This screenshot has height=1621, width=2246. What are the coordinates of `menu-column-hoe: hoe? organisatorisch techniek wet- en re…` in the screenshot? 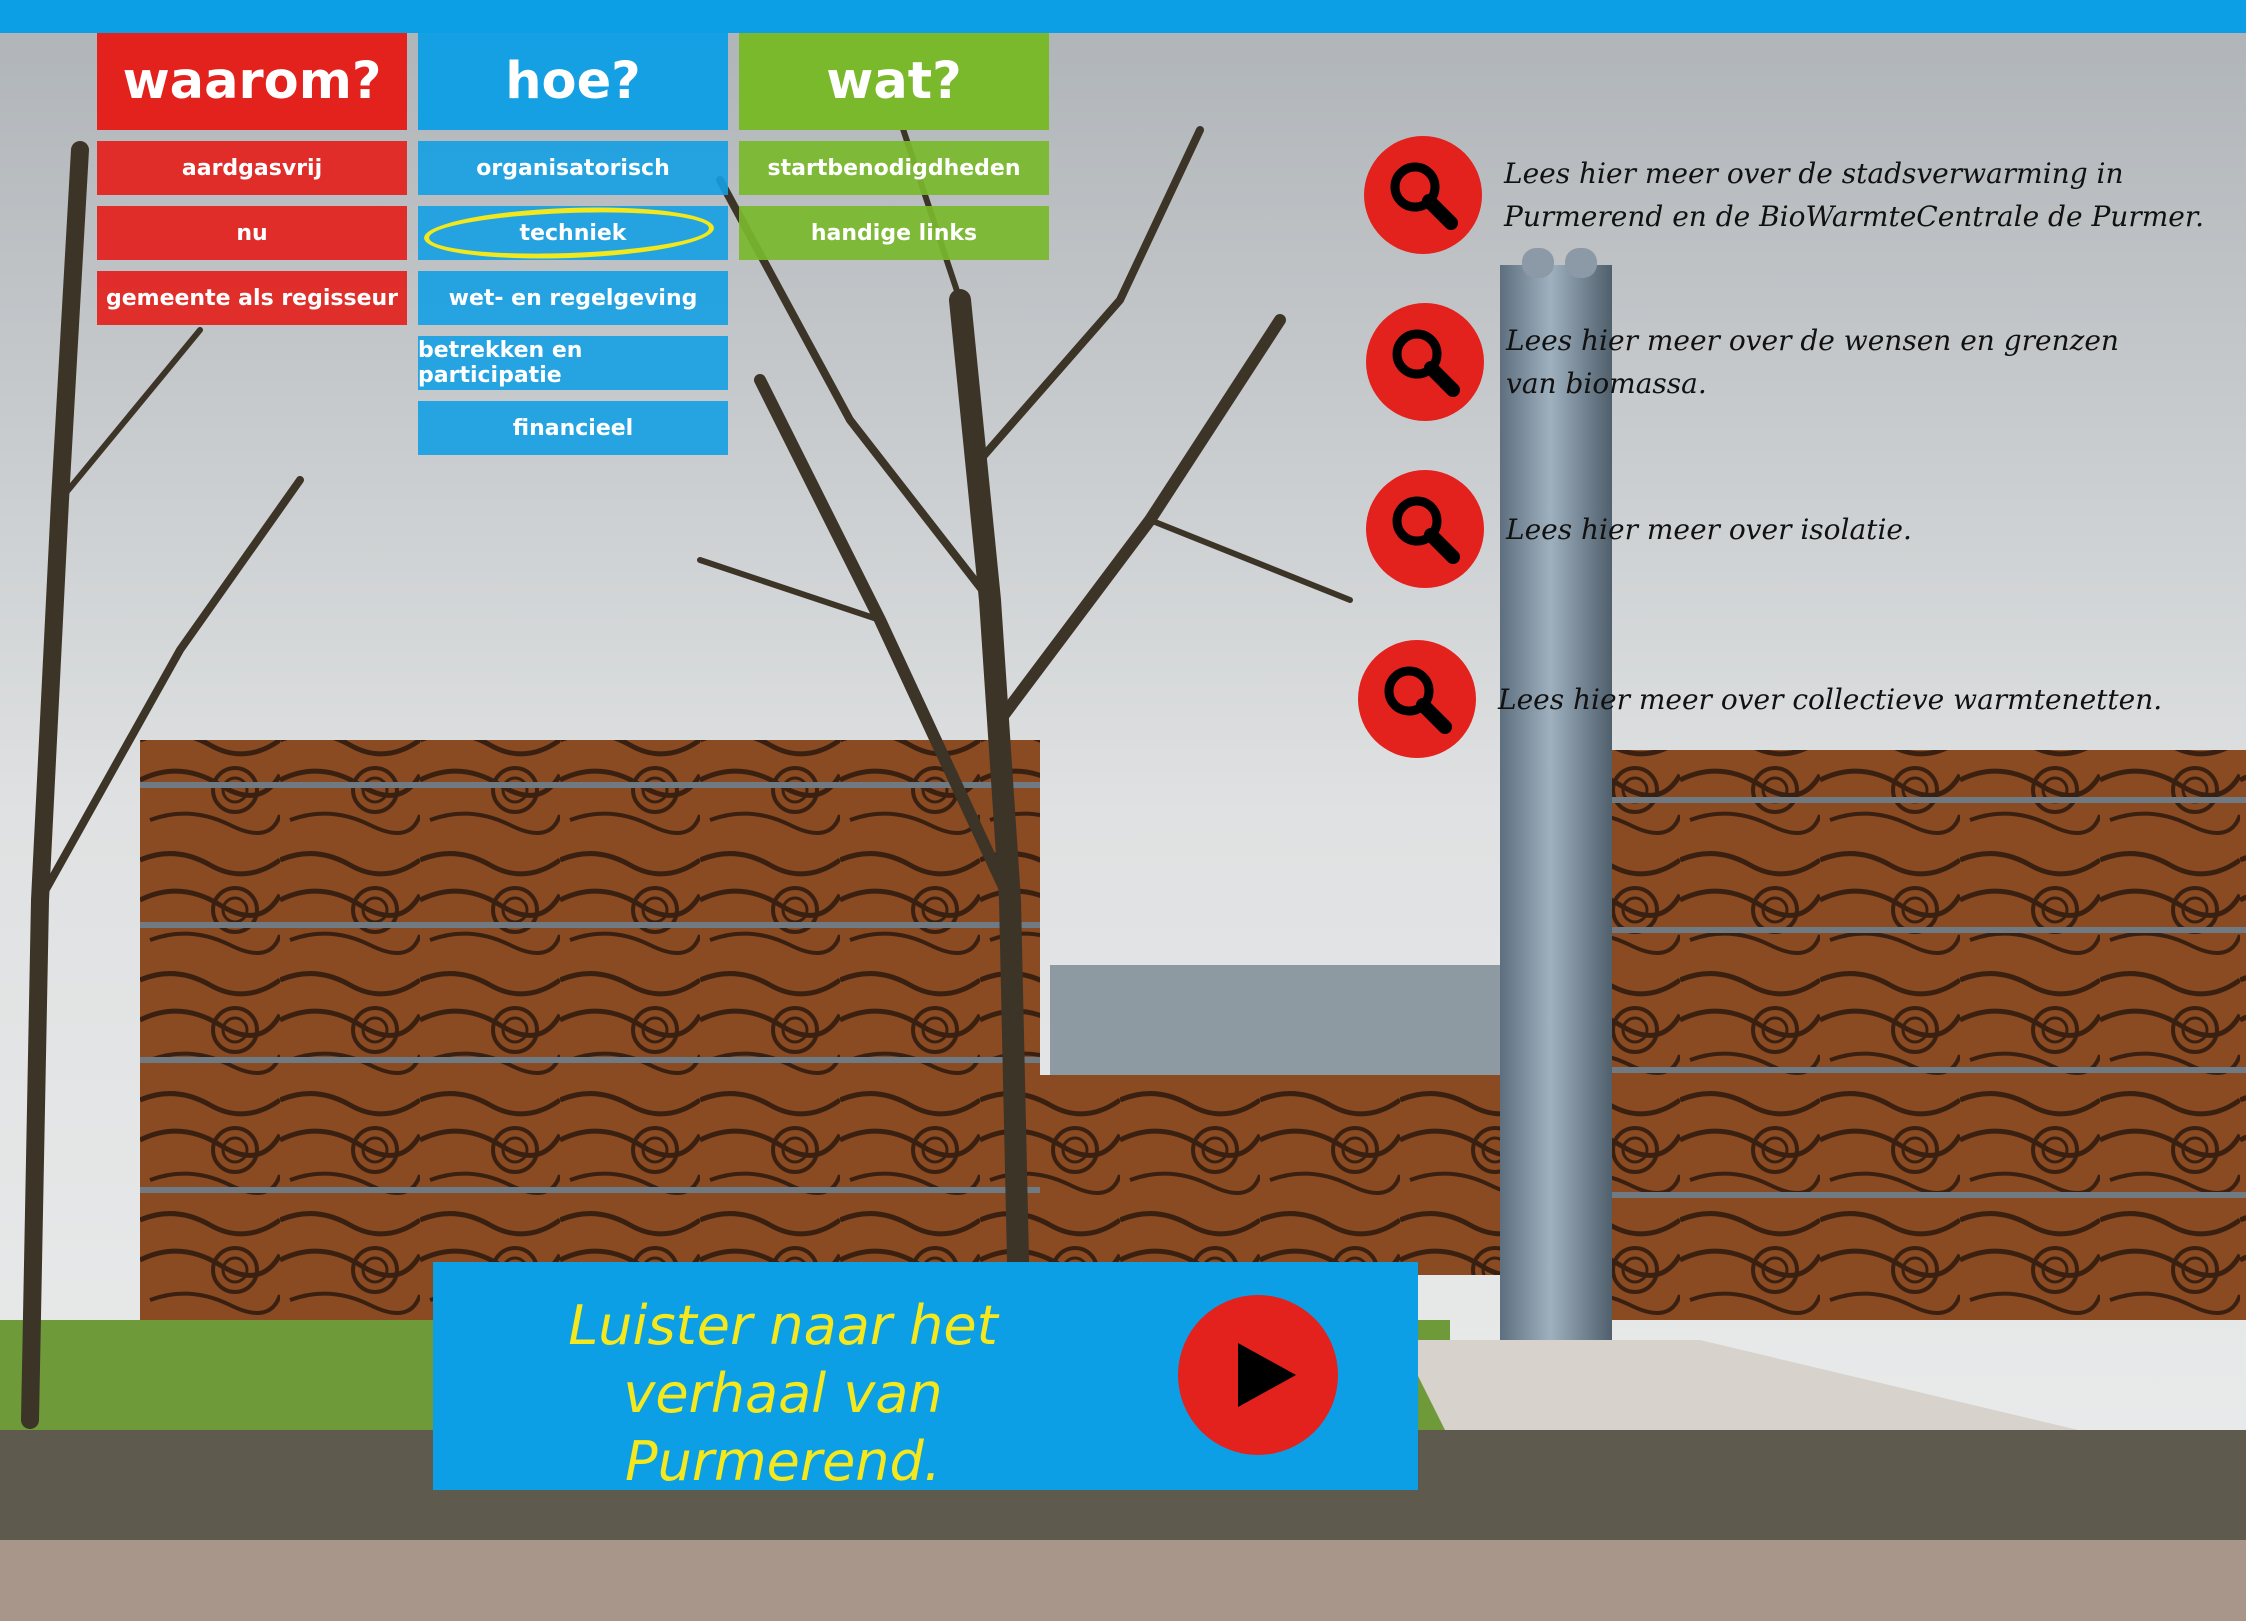 It's located at (573, 244).